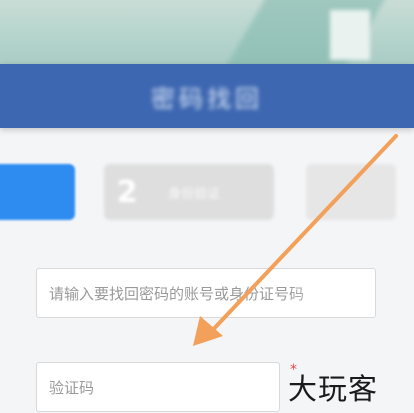  What do you see at coordinates (310, 32) in the screenshot?
I see `banner-shape` at bounding box center [310, 32].